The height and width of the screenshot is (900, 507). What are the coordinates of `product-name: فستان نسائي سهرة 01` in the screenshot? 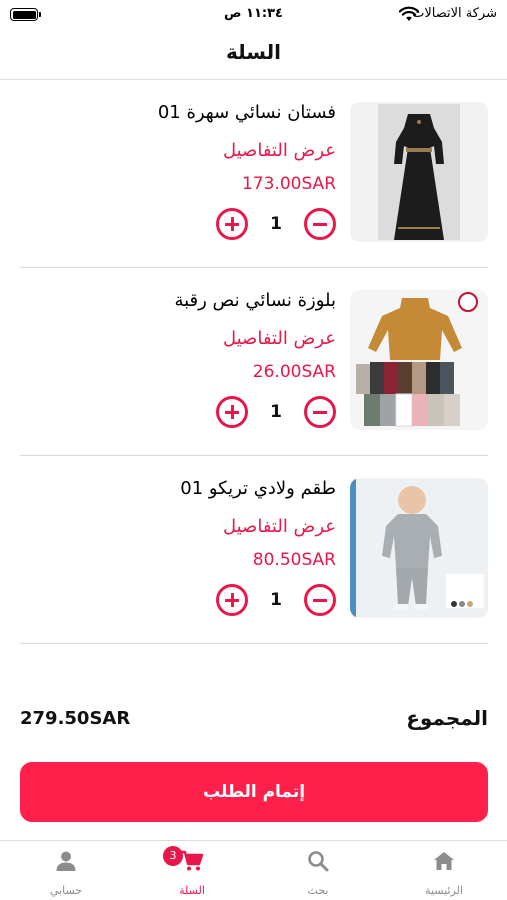 It's located at (246, 112).